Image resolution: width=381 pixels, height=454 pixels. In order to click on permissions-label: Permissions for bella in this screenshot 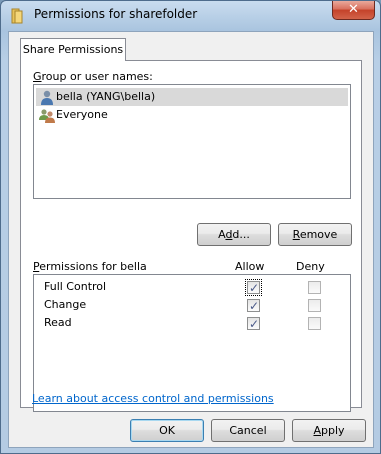, I will do `click(90, 266)`.